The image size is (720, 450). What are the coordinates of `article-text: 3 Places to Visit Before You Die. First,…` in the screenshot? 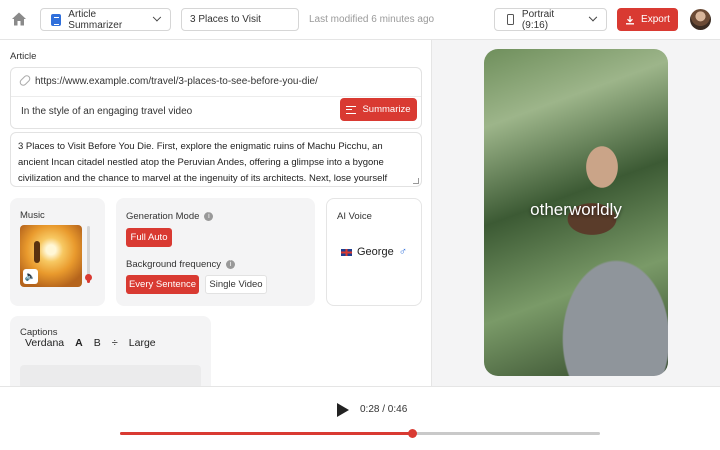 It's located at (203, 162).